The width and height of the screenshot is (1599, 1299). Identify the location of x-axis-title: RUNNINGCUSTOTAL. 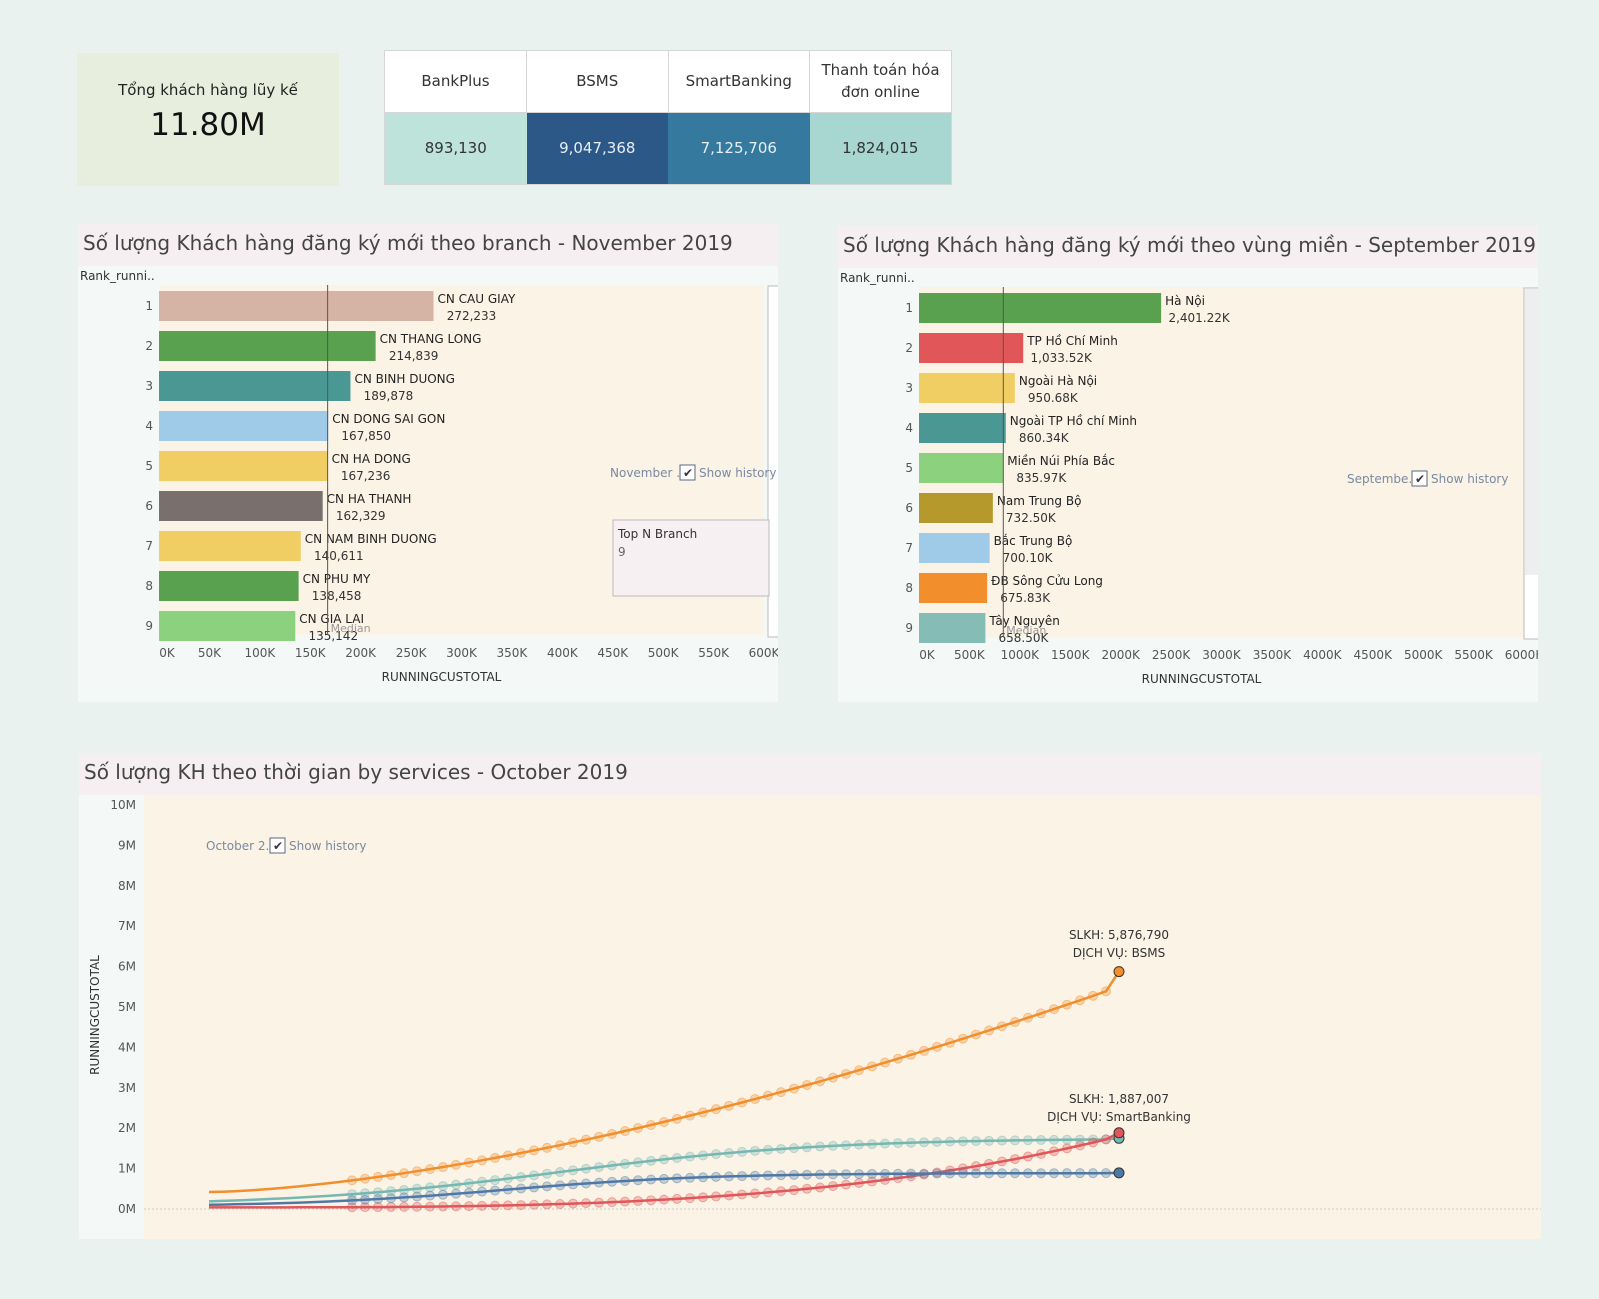
(442, 677).